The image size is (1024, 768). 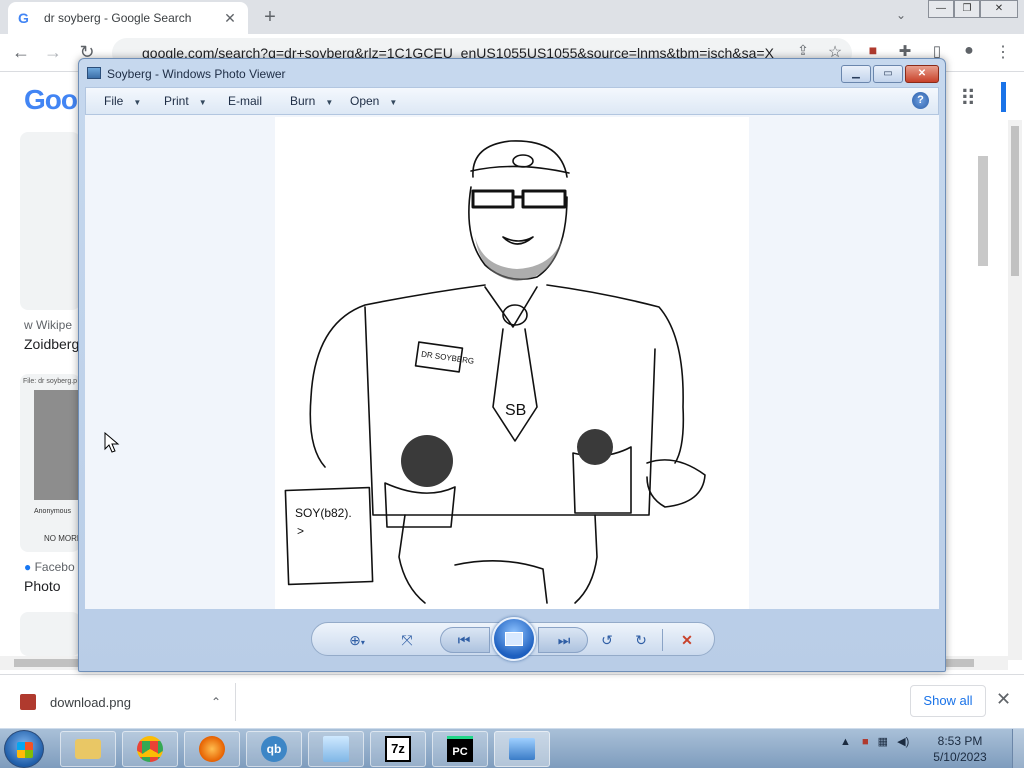 What do you see at coordinates (373, 101) in the screenshot?
I see `menu-open: Open ▼` at bounding box center [373, 101].